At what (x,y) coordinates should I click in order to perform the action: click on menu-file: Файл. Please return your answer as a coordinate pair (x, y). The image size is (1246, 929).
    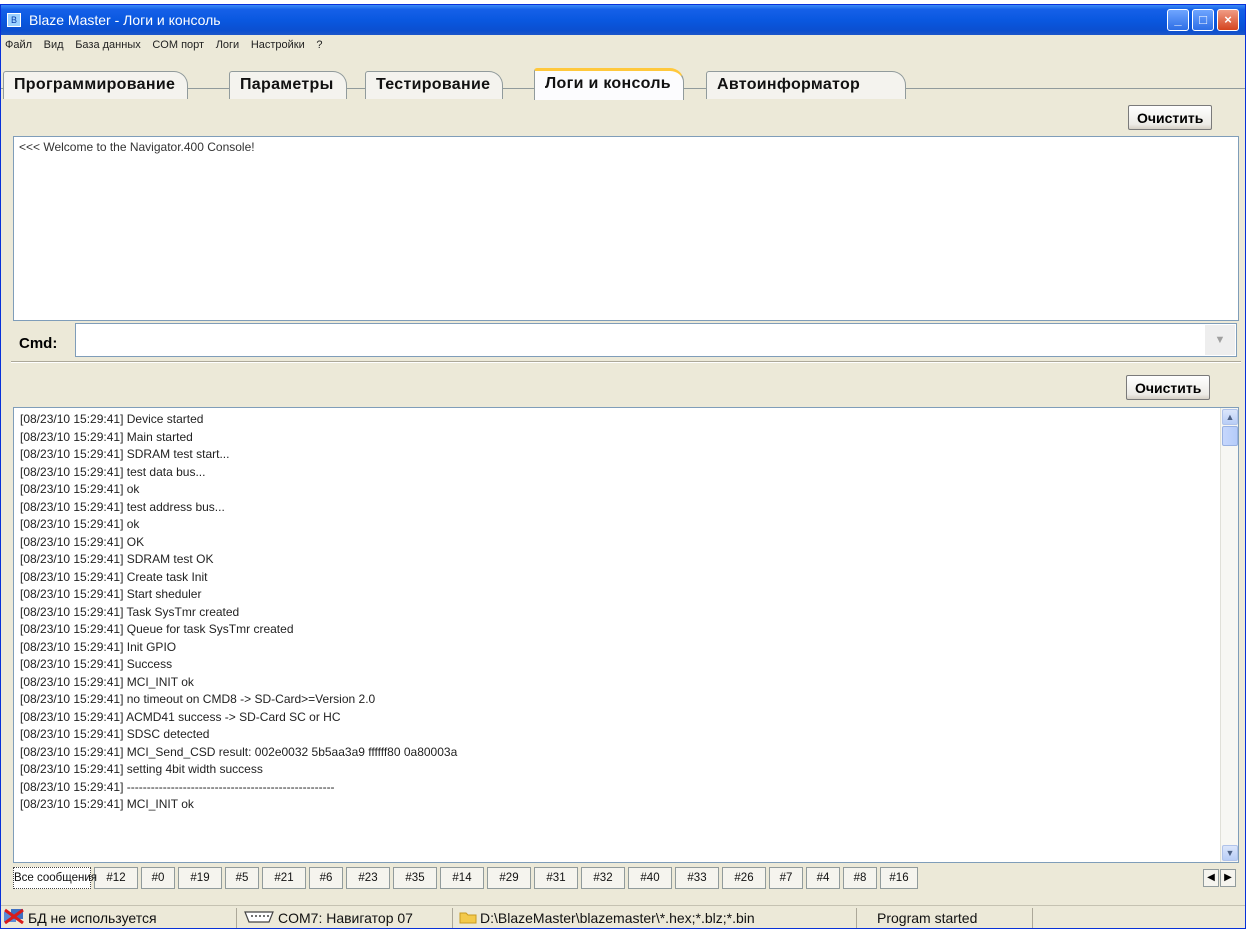
    Looking at the image, I should click on (18, 44).